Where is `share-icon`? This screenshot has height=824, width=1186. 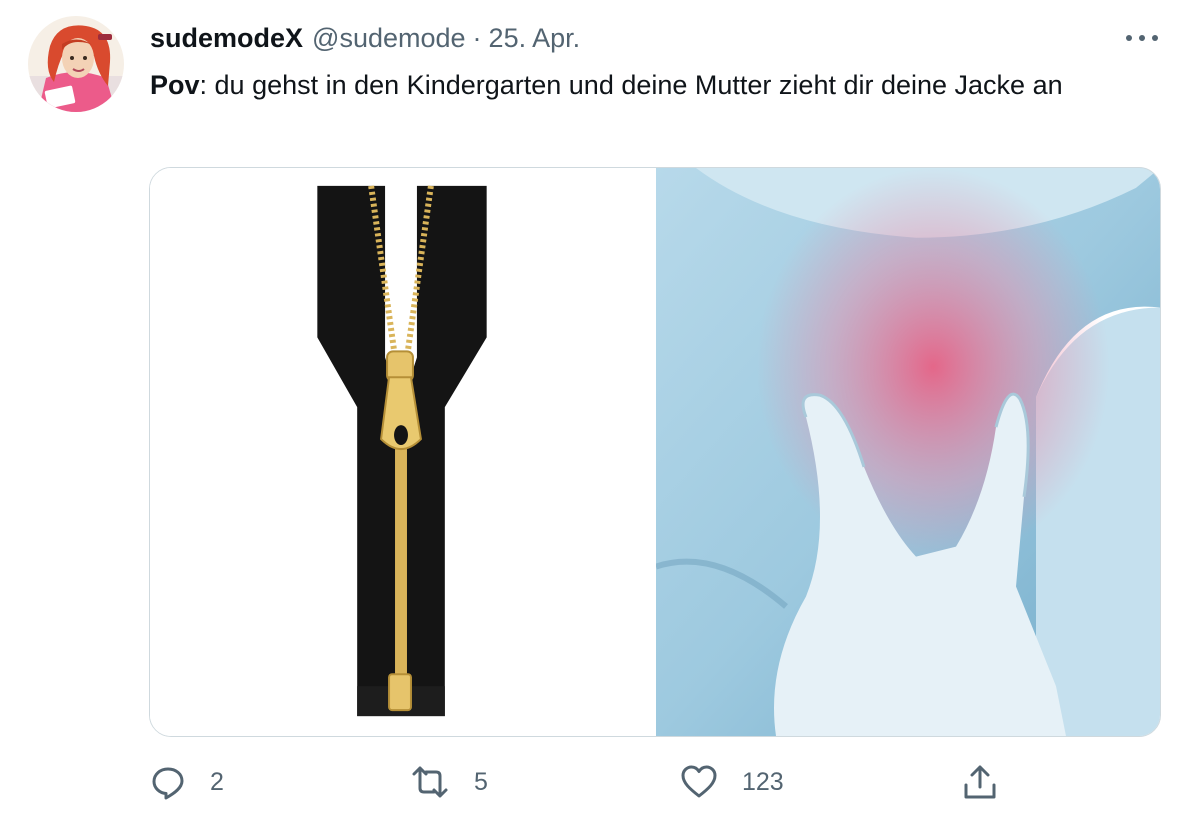 share-icon is located at coordinates (980, 782).